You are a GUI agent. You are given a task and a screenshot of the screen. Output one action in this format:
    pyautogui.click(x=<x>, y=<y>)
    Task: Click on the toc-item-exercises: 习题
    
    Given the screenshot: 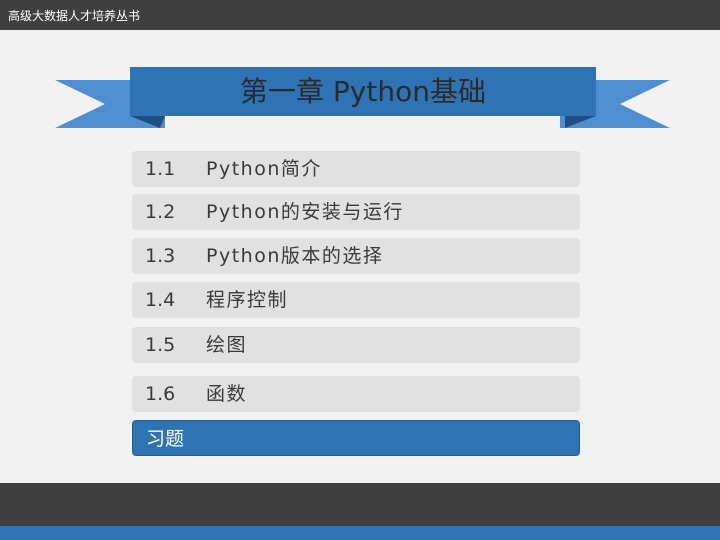 What is the action you would take?
    pyautogui.click(x=356, y=438)
    